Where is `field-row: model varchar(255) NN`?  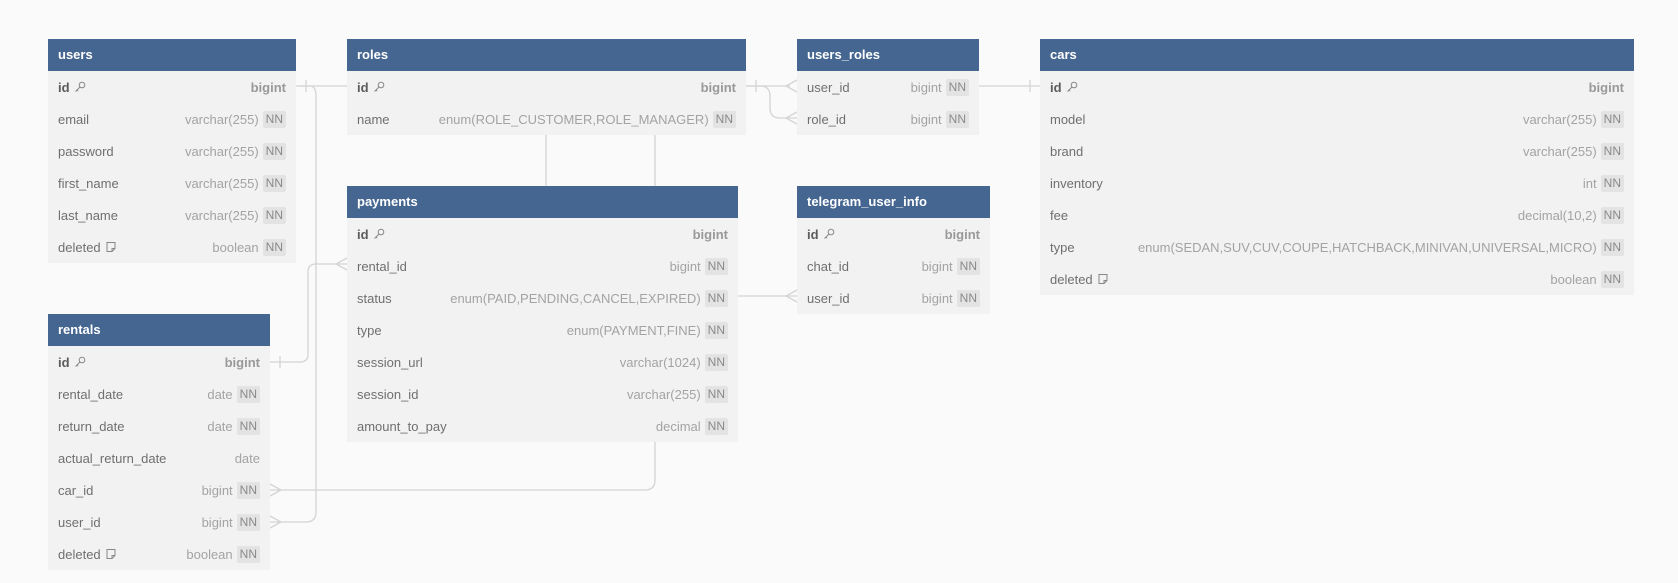
field-row: model varchar(255) NN is located at coordinates (1337, 119).